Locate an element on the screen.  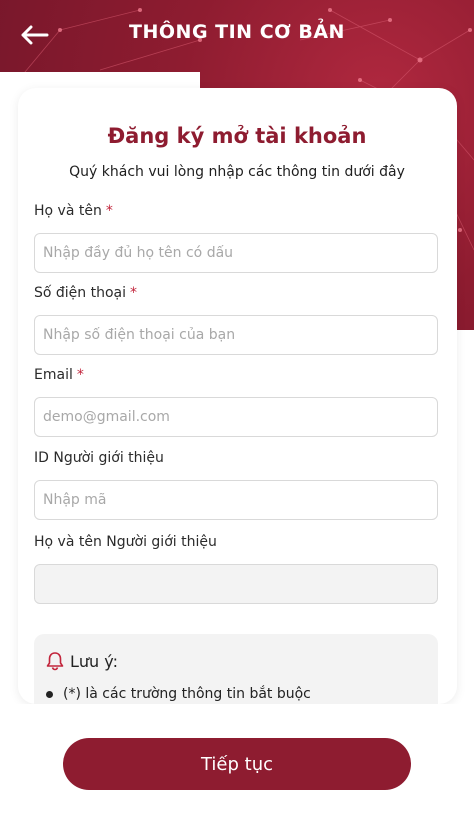
full-name-input is located at coordinates (236, 253).